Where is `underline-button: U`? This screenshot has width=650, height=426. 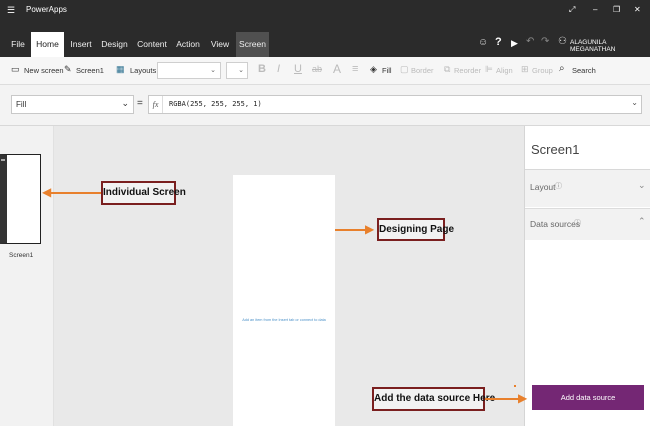 underline-button: U is located at coordinates (298, 69).